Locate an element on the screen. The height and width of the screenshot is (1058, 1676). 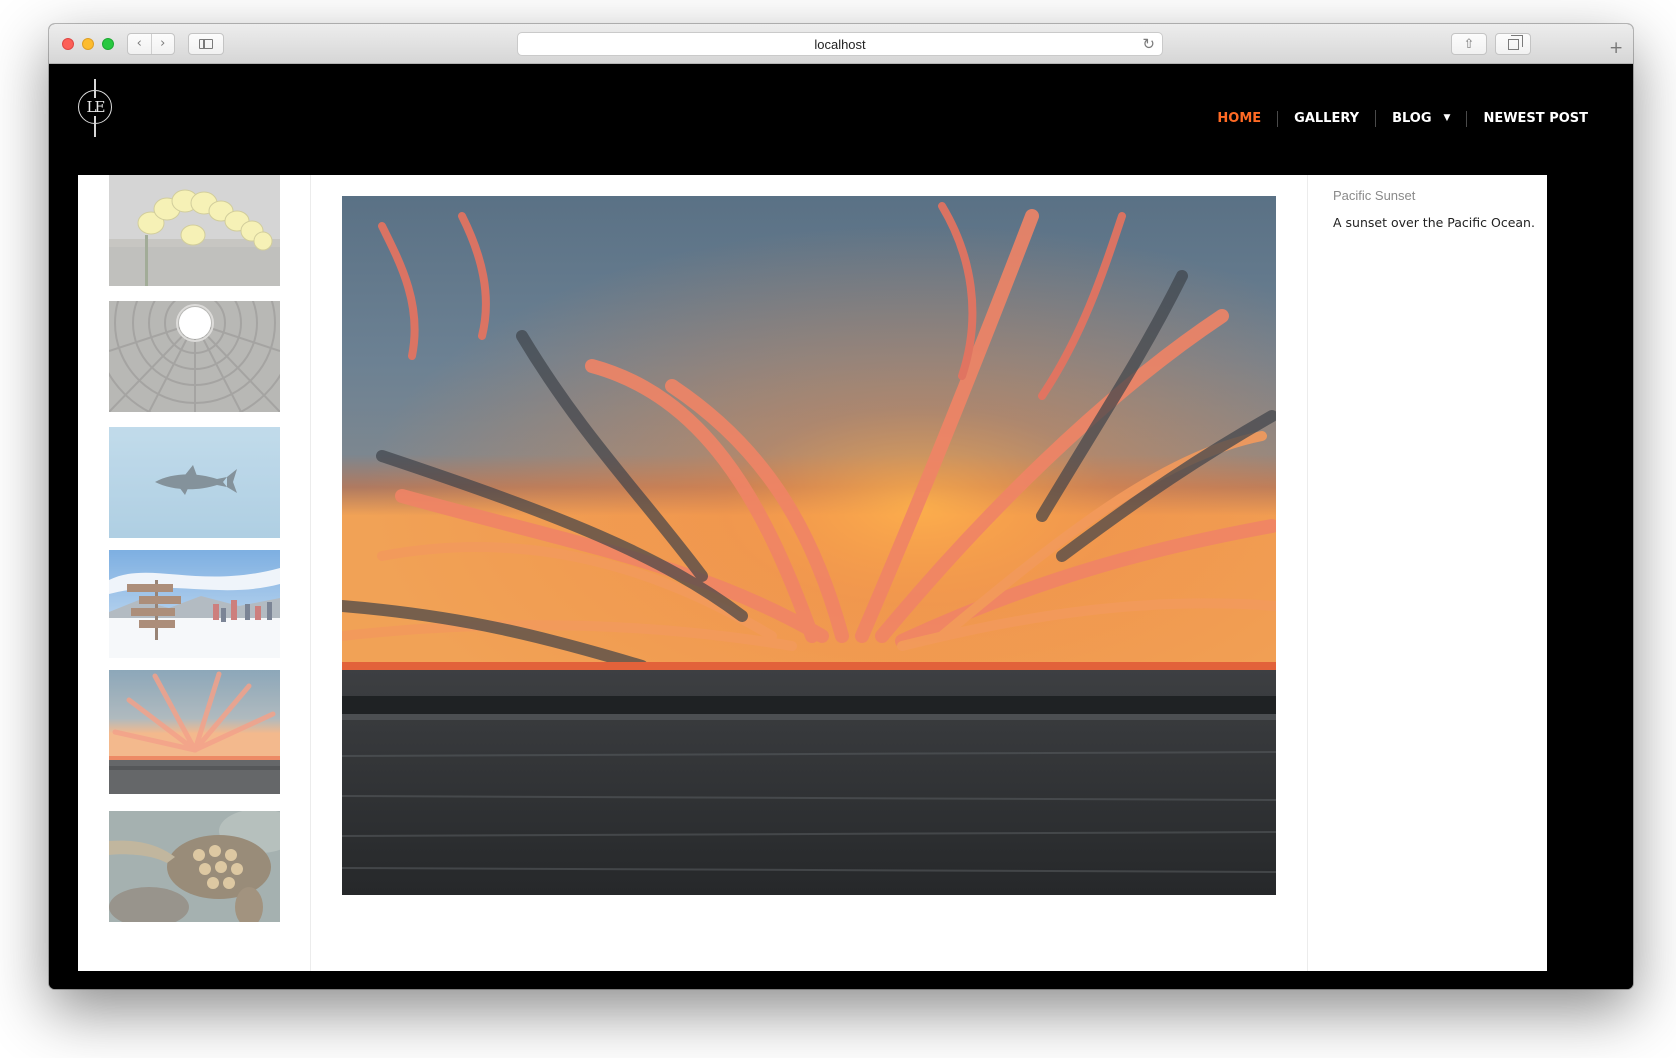
share-icon: ⇧ is located at coordinates (1469, 44).